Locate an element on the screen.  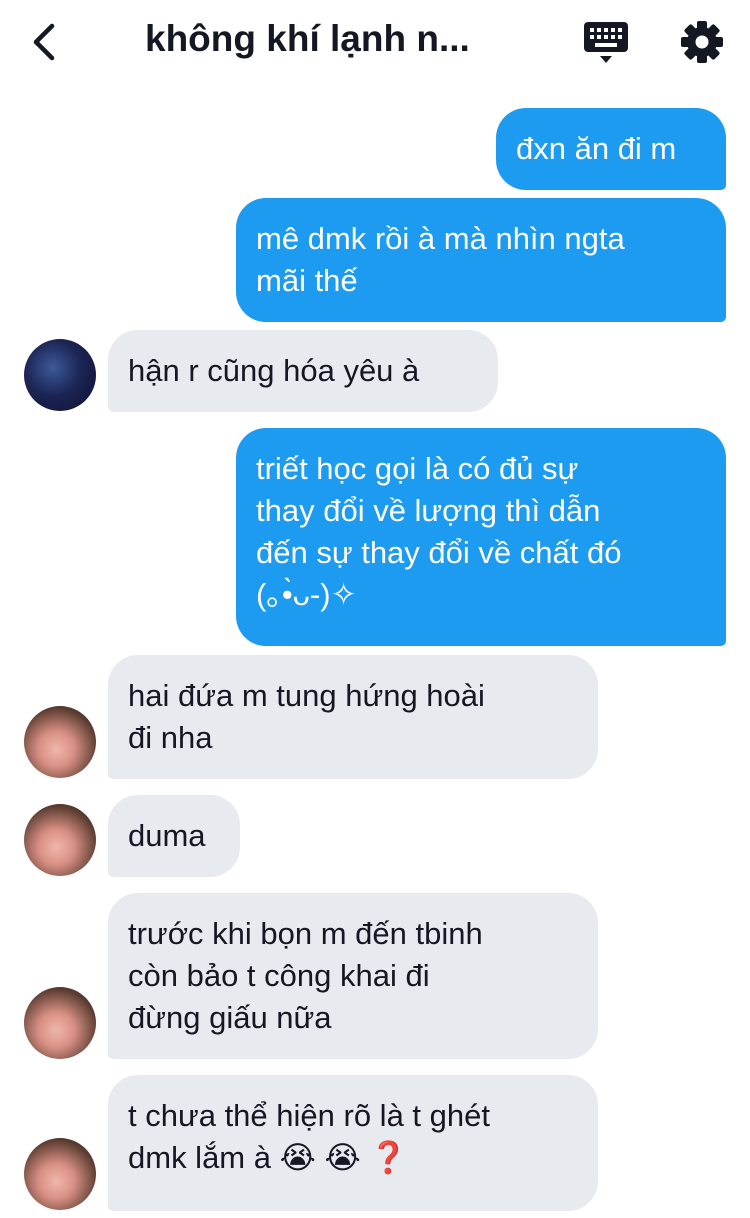
message-bubble-outgoing: đxn ăn đi m is located at coordinates (611, 149).